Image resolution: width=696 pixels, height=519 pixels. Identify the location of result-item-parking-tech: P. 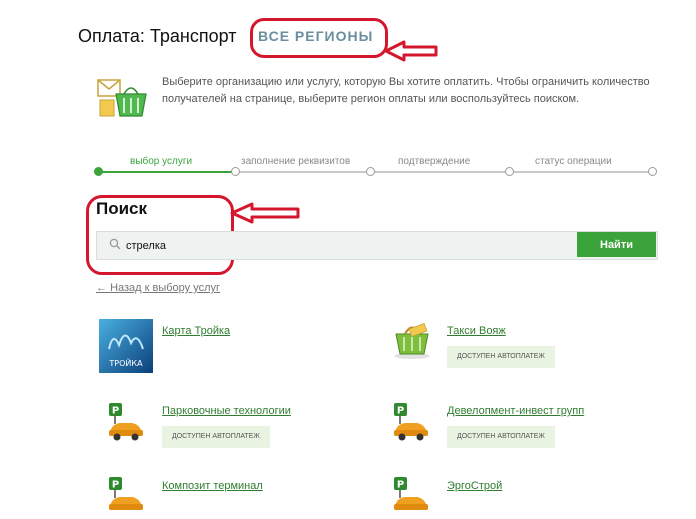
(126, 424).